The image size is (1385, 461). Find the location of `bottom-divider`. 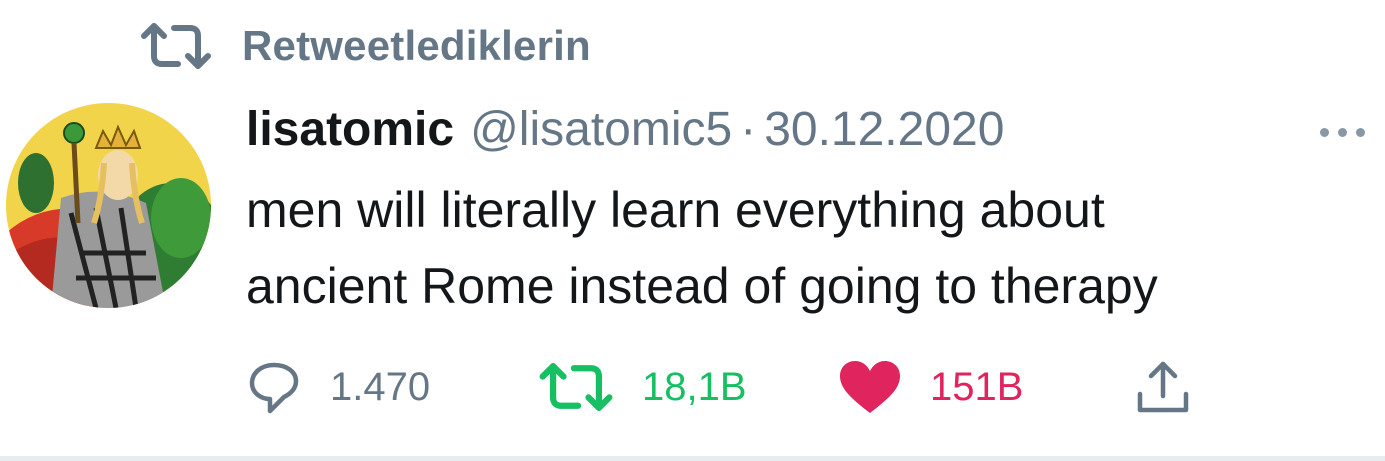

bottom-divider is located at coordinates (692, 458).